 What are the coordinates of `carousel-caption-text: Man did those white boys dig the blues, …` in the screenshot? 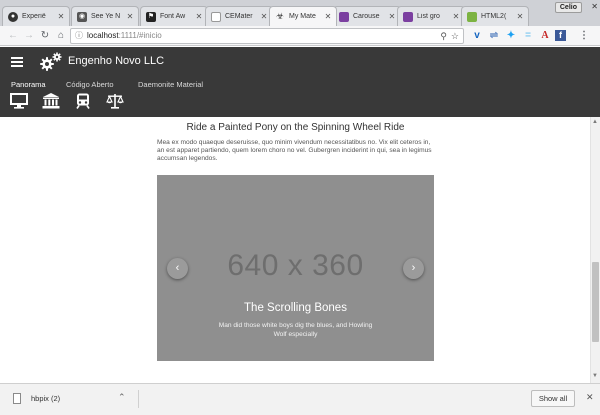 It's located at (295, 330).